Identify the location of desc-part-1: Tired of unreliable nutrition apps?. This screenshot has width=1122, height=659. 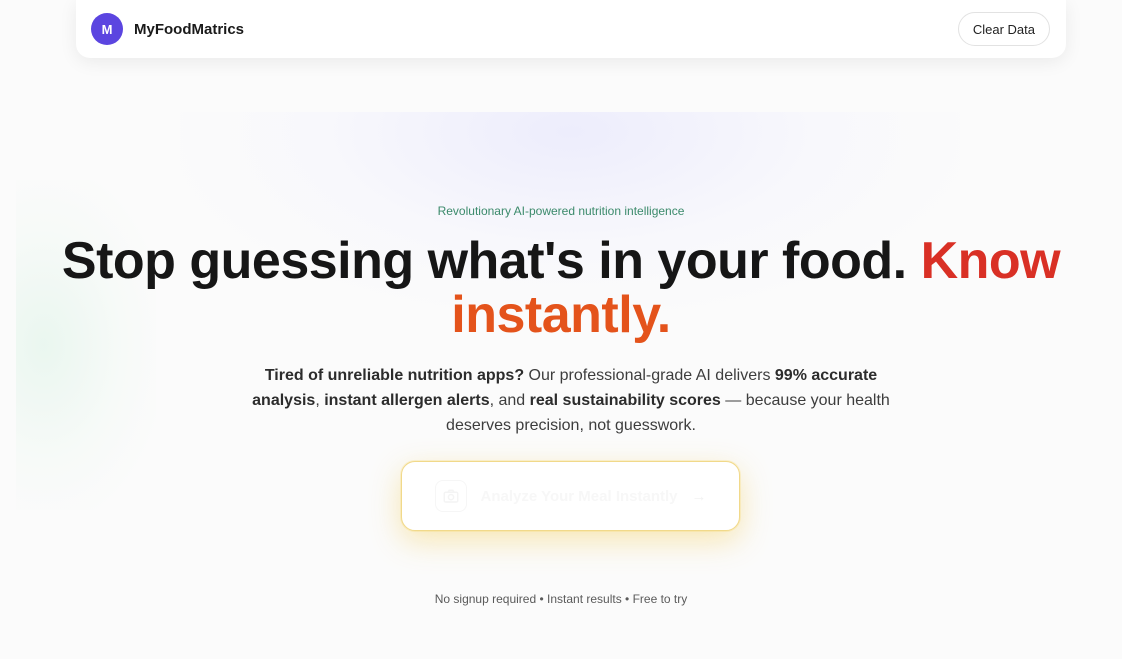
(394, 375).